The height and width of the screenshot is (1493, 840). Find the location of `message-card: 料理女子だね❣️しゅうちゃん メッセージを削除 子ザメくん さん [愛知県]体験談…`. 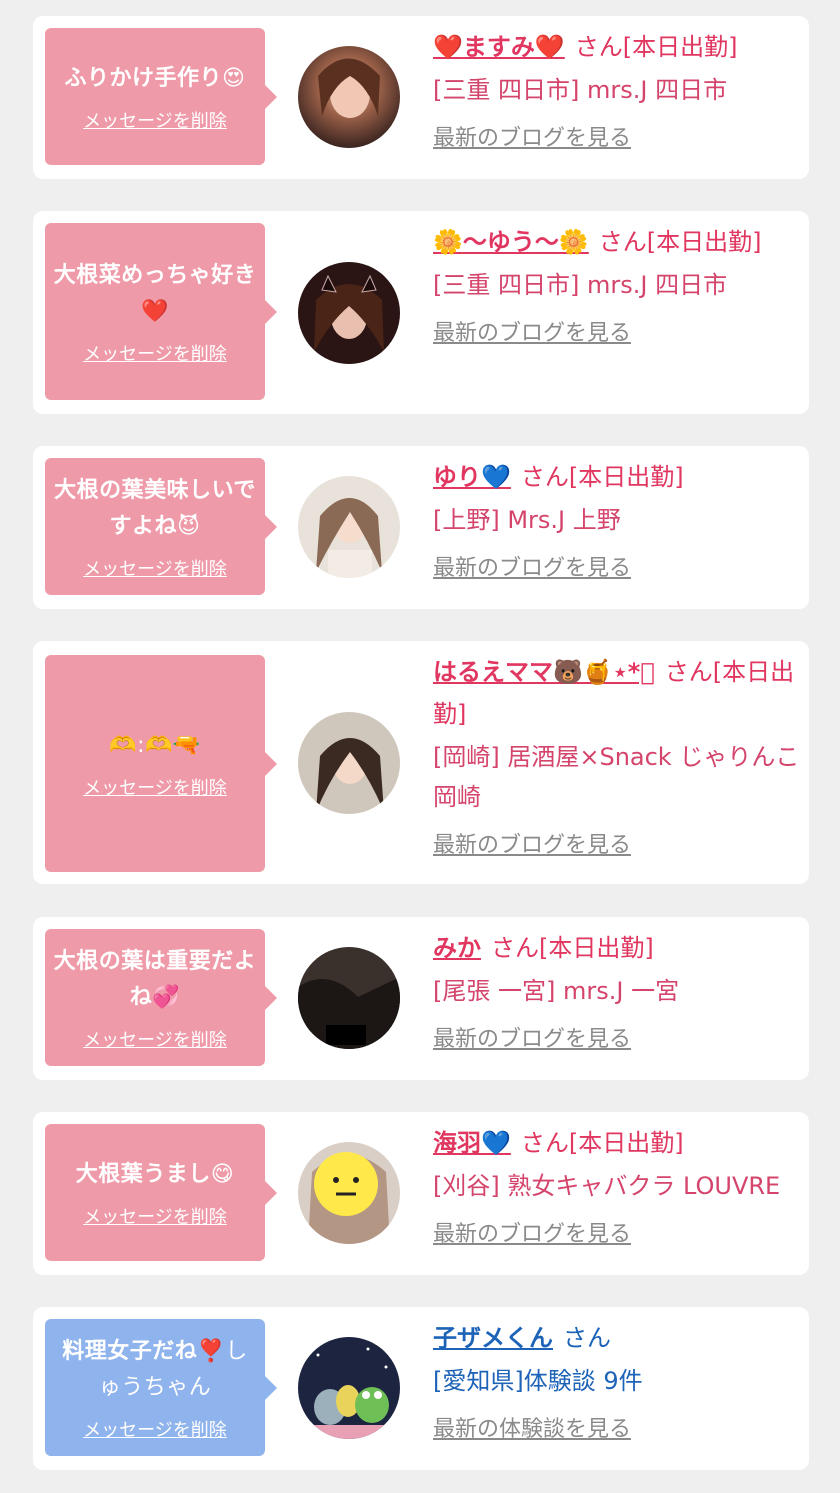

message-card: 料理女子だね❣️しゅうちゃん メッセージを削除 子ザメくん さん [愛知県]体験談… is located at coordinates (421, 1388).